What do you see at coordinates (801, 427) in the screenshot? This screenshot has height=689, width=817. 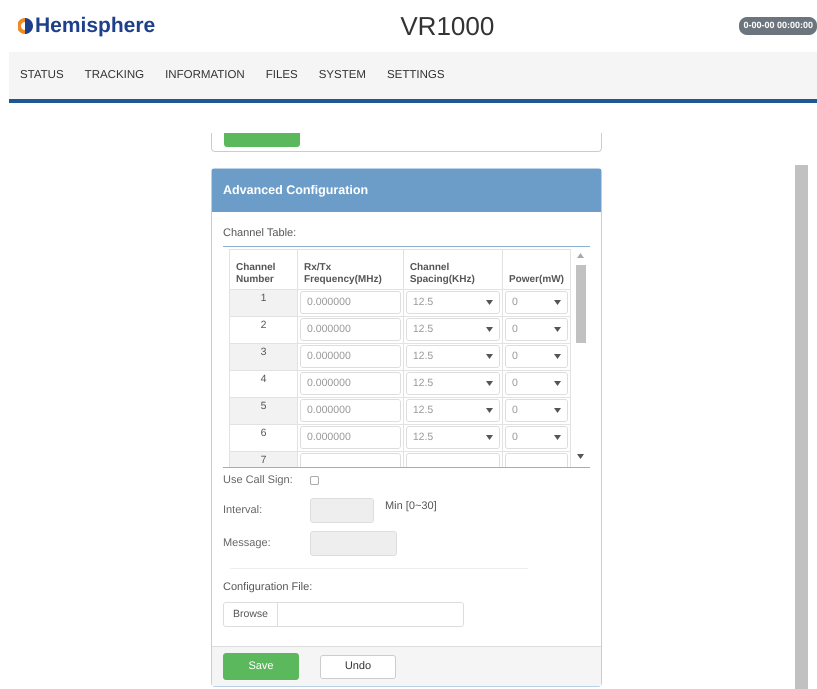 I see `page-scrollbar` at bounding box center [801, 427].